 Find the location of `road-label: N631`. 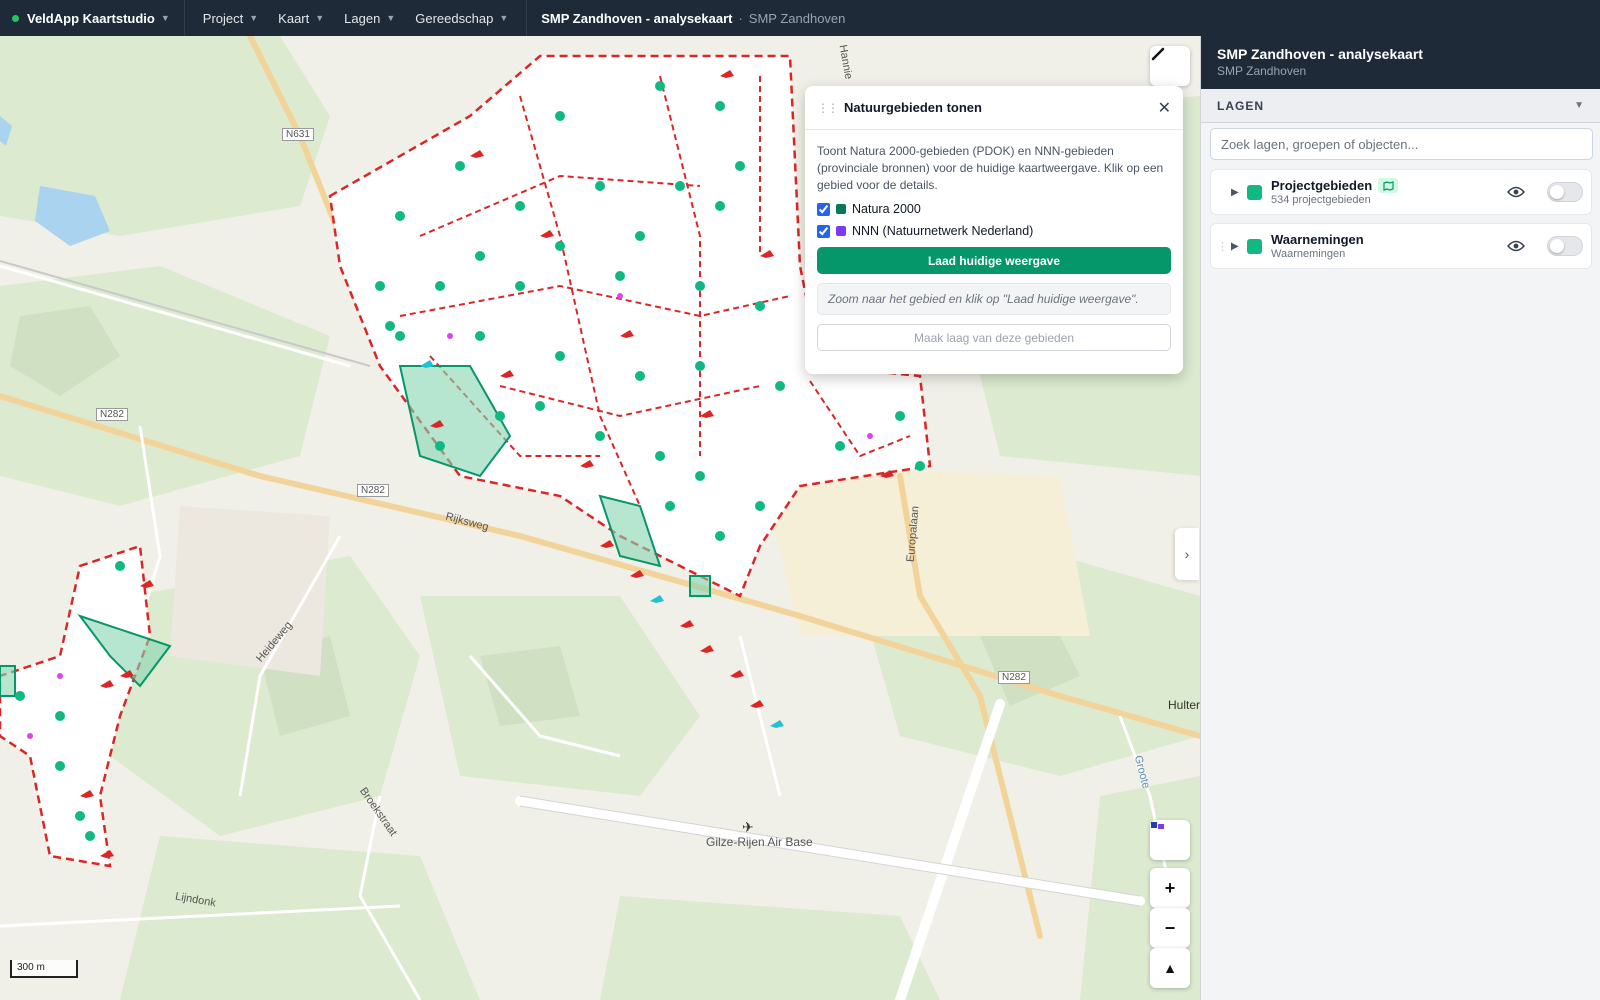

road-label: N631 is located at coordinates (298, 134).